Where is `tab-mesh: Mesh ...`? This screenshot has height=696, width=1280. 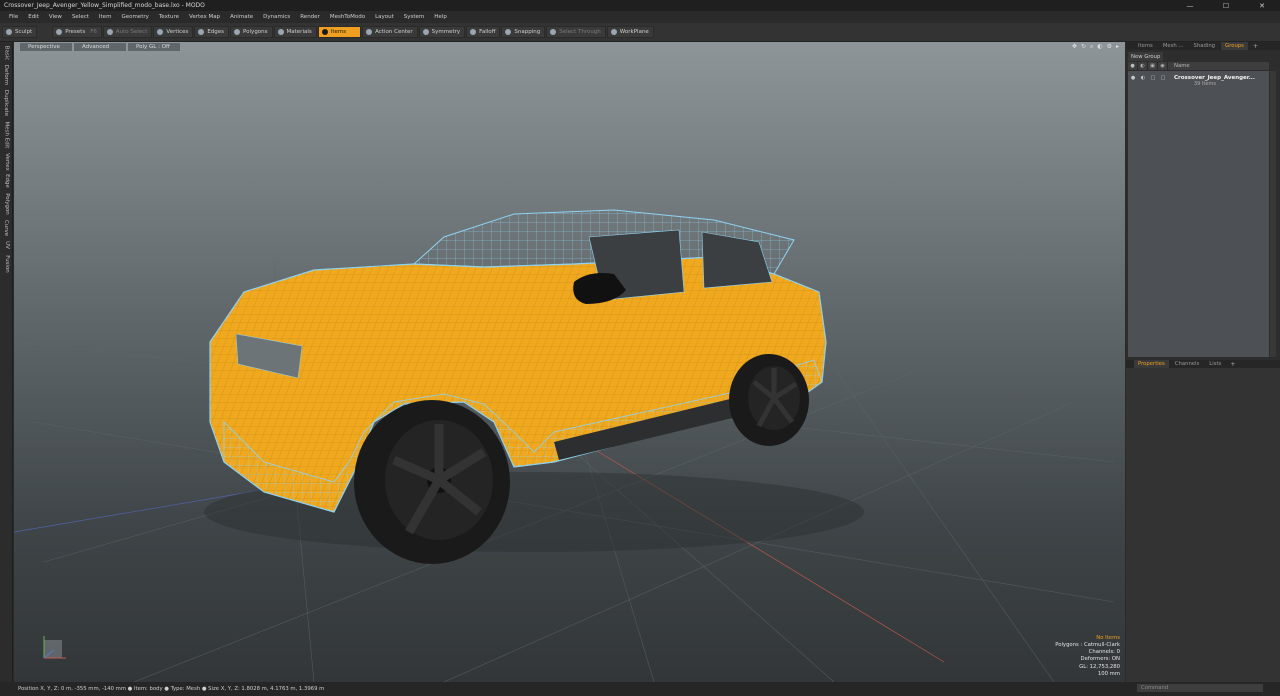 tab-mesh: Mesh ... is located at coordinates (1173, 46).